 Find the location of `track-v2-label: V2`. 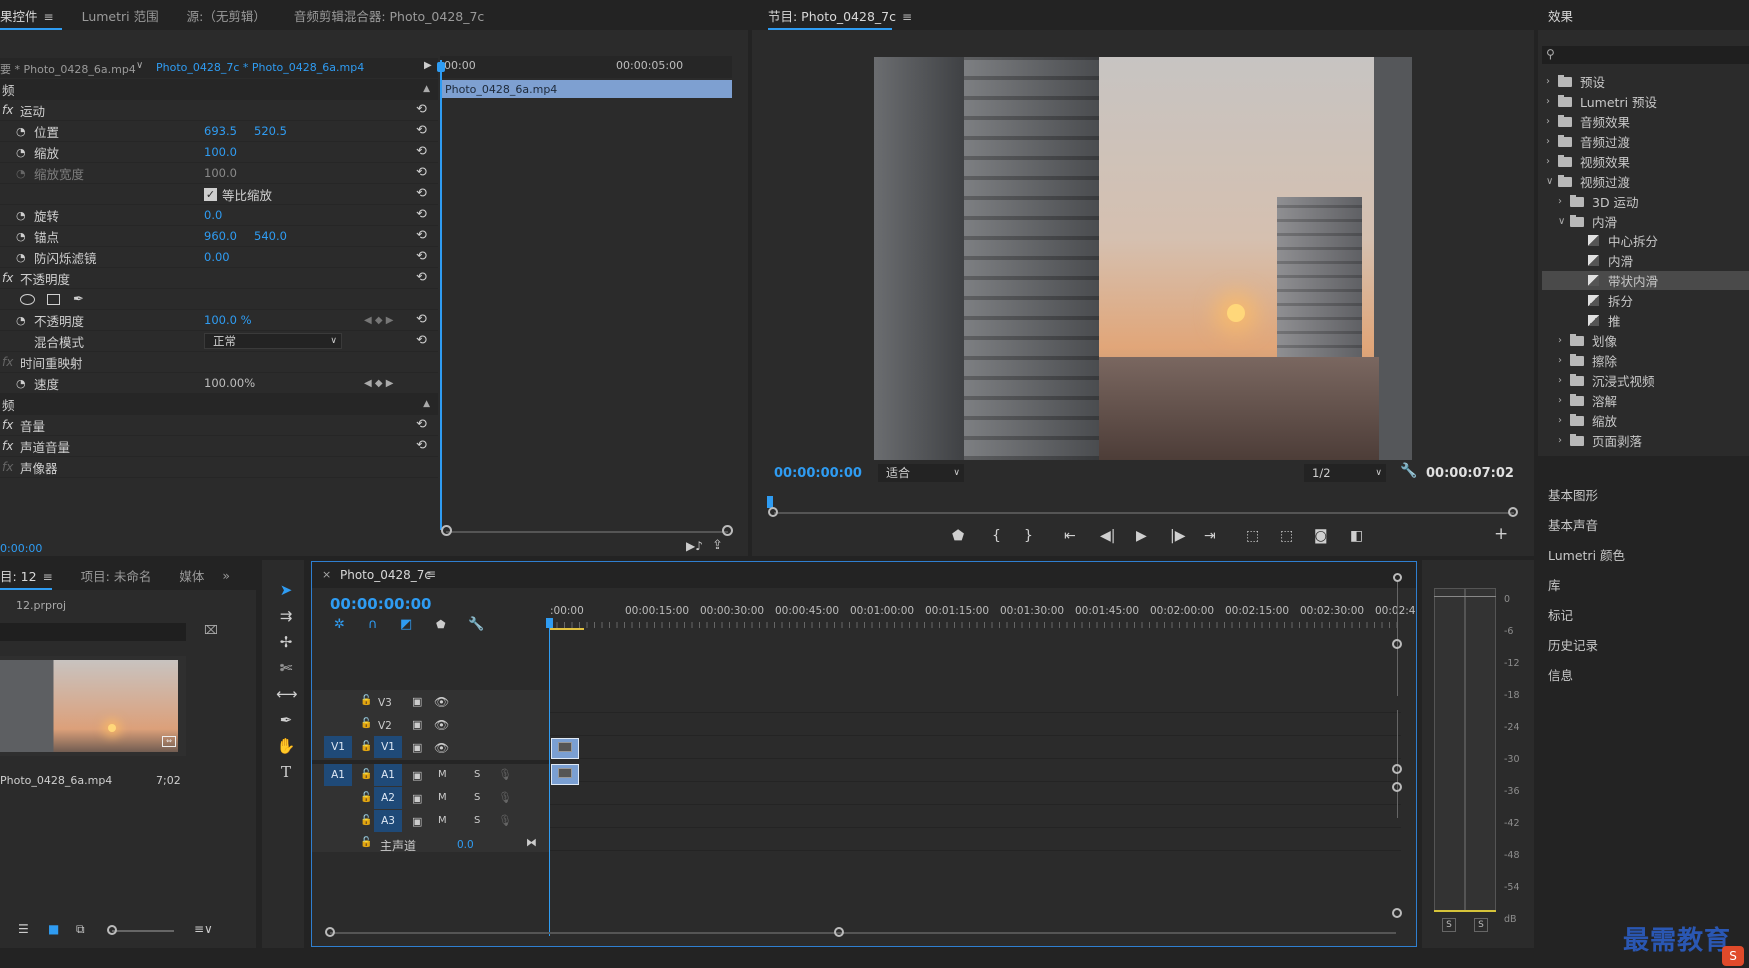

track-v2-label: V2 is located at coordinates (385, 726).